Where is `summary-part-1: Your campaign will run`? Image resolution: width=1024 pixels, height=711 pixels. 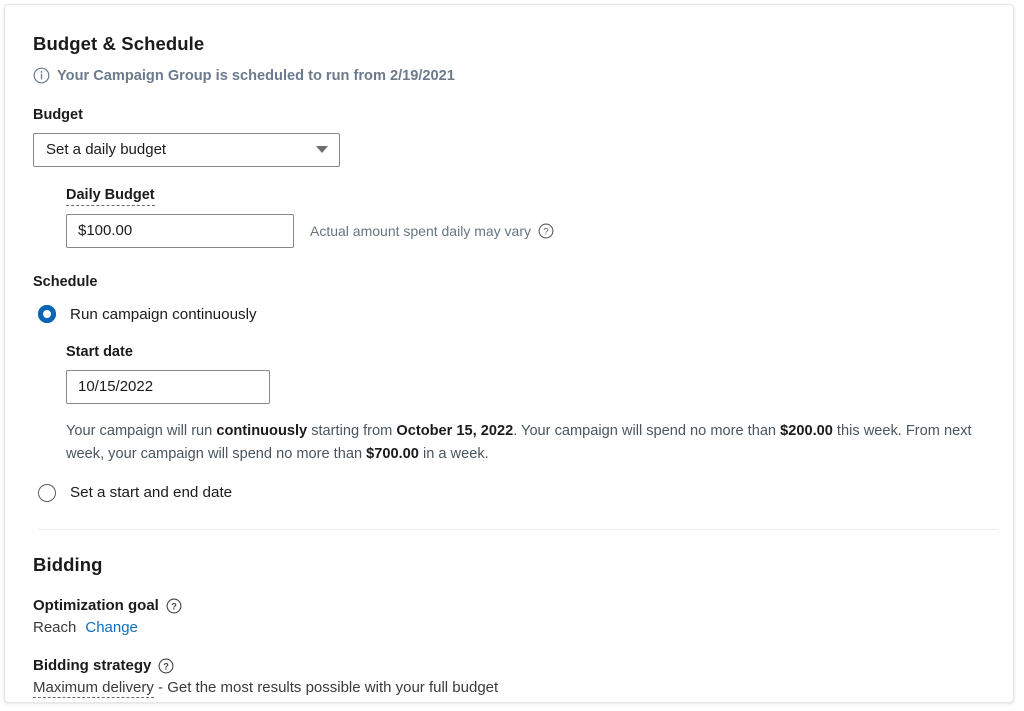
summary-part-1: Your campaign will run is located at coordinates (141, 430).